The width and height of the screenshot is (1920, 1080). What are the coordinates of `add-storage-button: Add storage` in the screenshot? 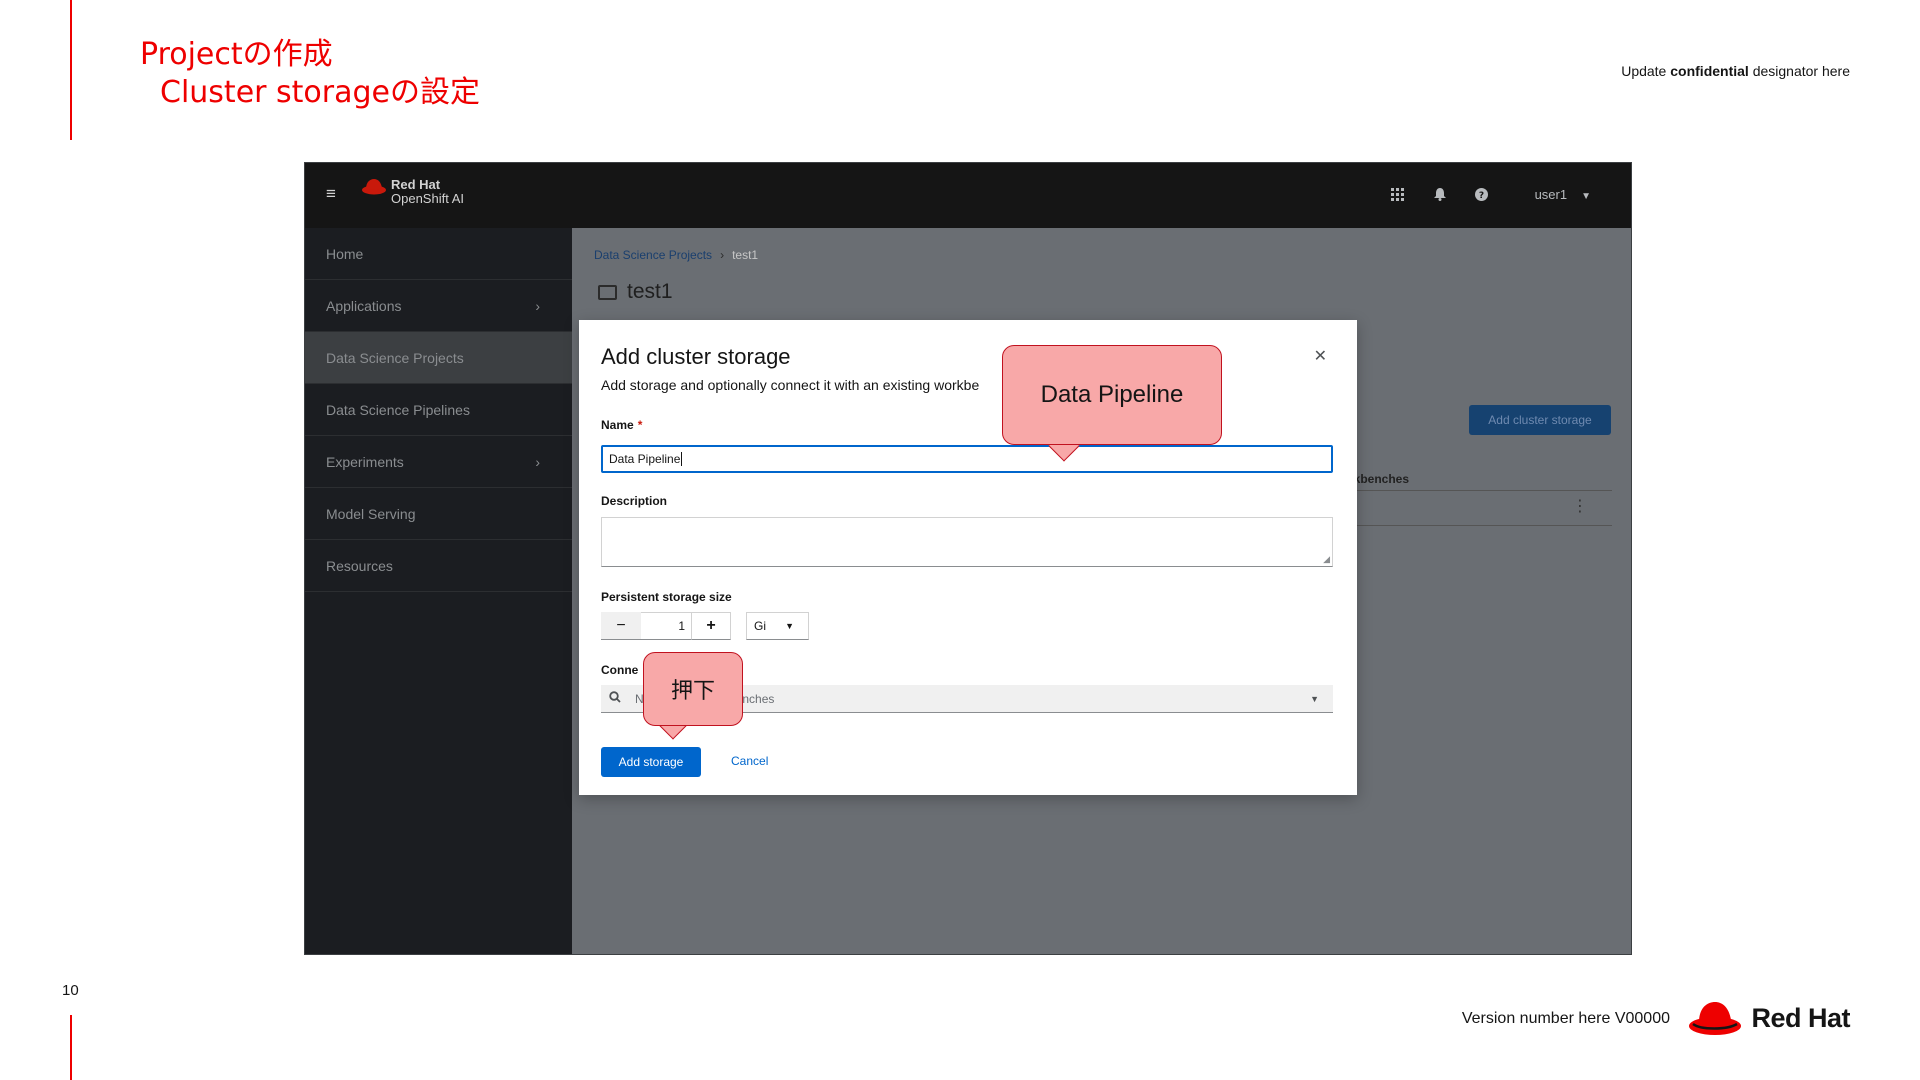 It's located at (651, 762).